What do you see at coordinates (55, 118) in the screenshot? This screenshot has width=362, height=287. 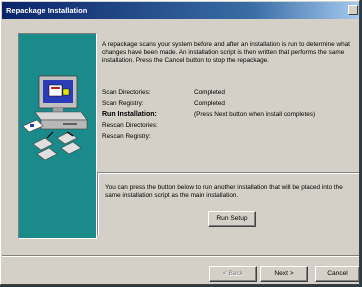 I see `computer-install-icon` at bounding box center [55, 118].